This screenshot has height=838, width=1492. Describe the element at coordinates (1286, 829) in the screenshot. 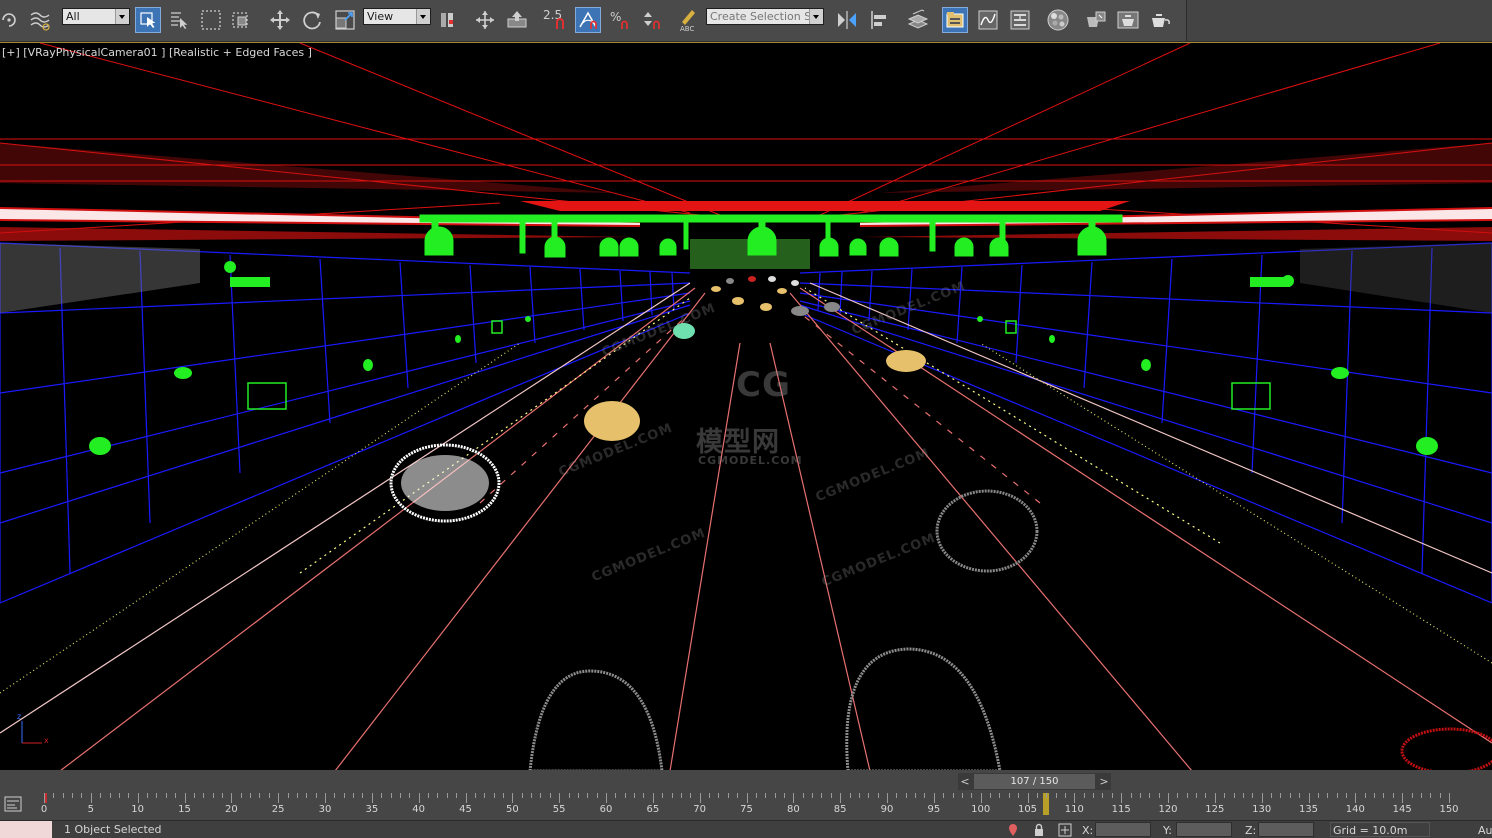

I see `z-coordinate-field` at that location.